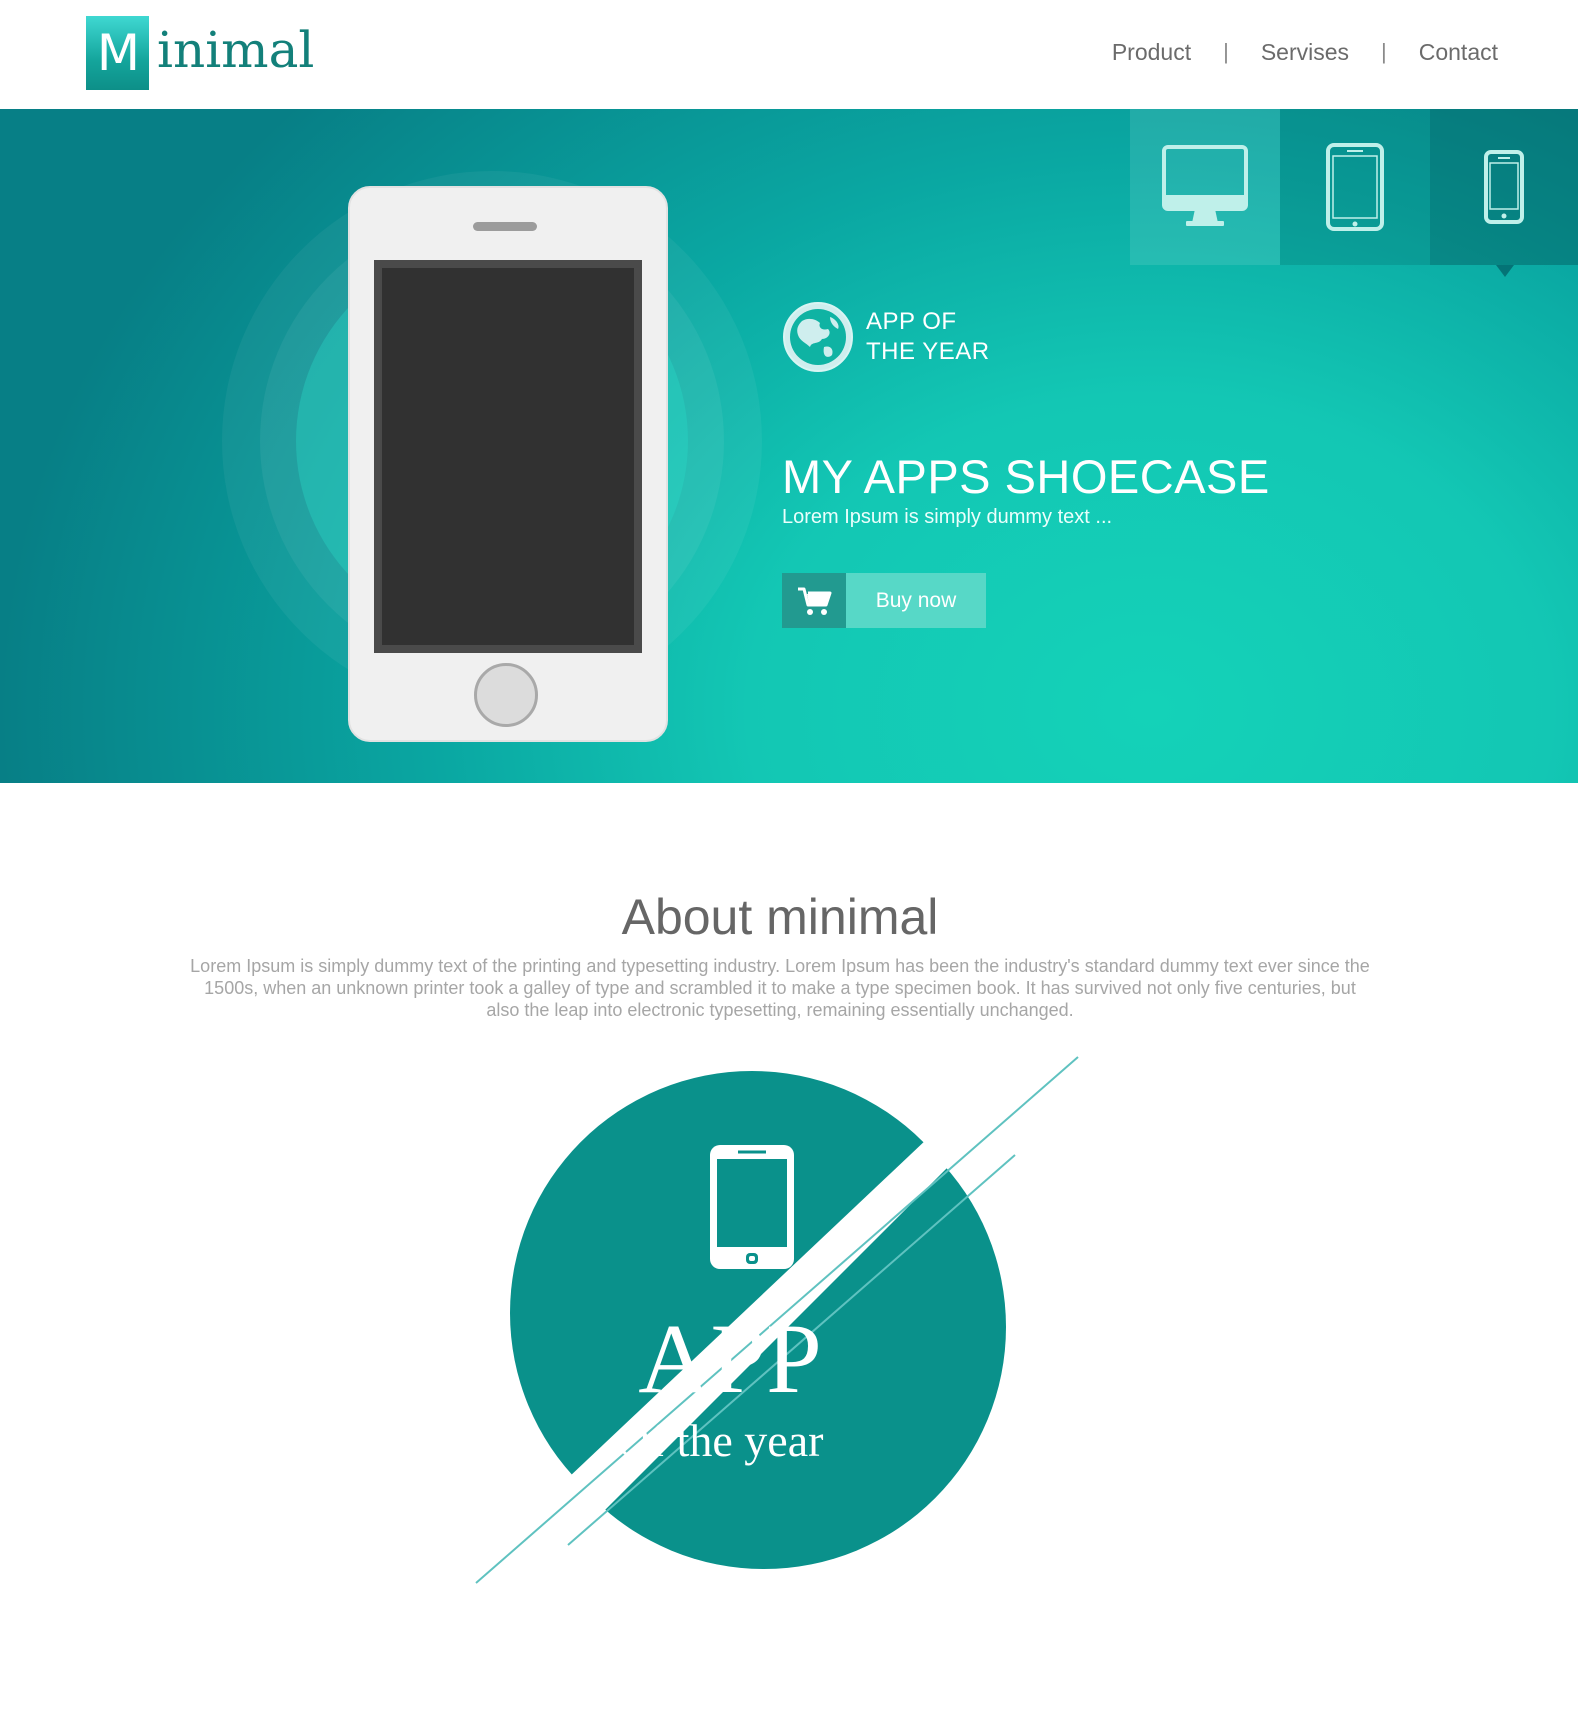 The width and height of the screenshot is (1578, 1733). What do you see at coordinates (780, 916) in the screenshot?
I see `about-title: About minimal` at bounding box center [780, 916].